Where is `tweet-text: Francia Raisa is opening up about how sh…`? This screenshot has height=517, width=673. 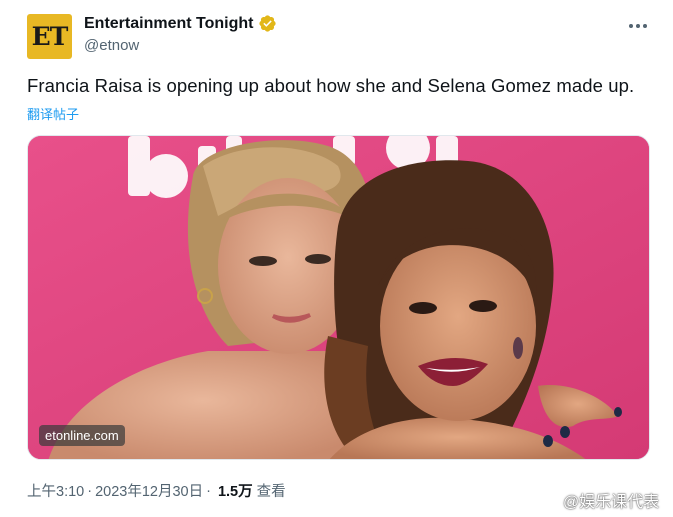 tweet-text: Francia Raisa is opening up about how sh… is located at coordinates (331, 85).